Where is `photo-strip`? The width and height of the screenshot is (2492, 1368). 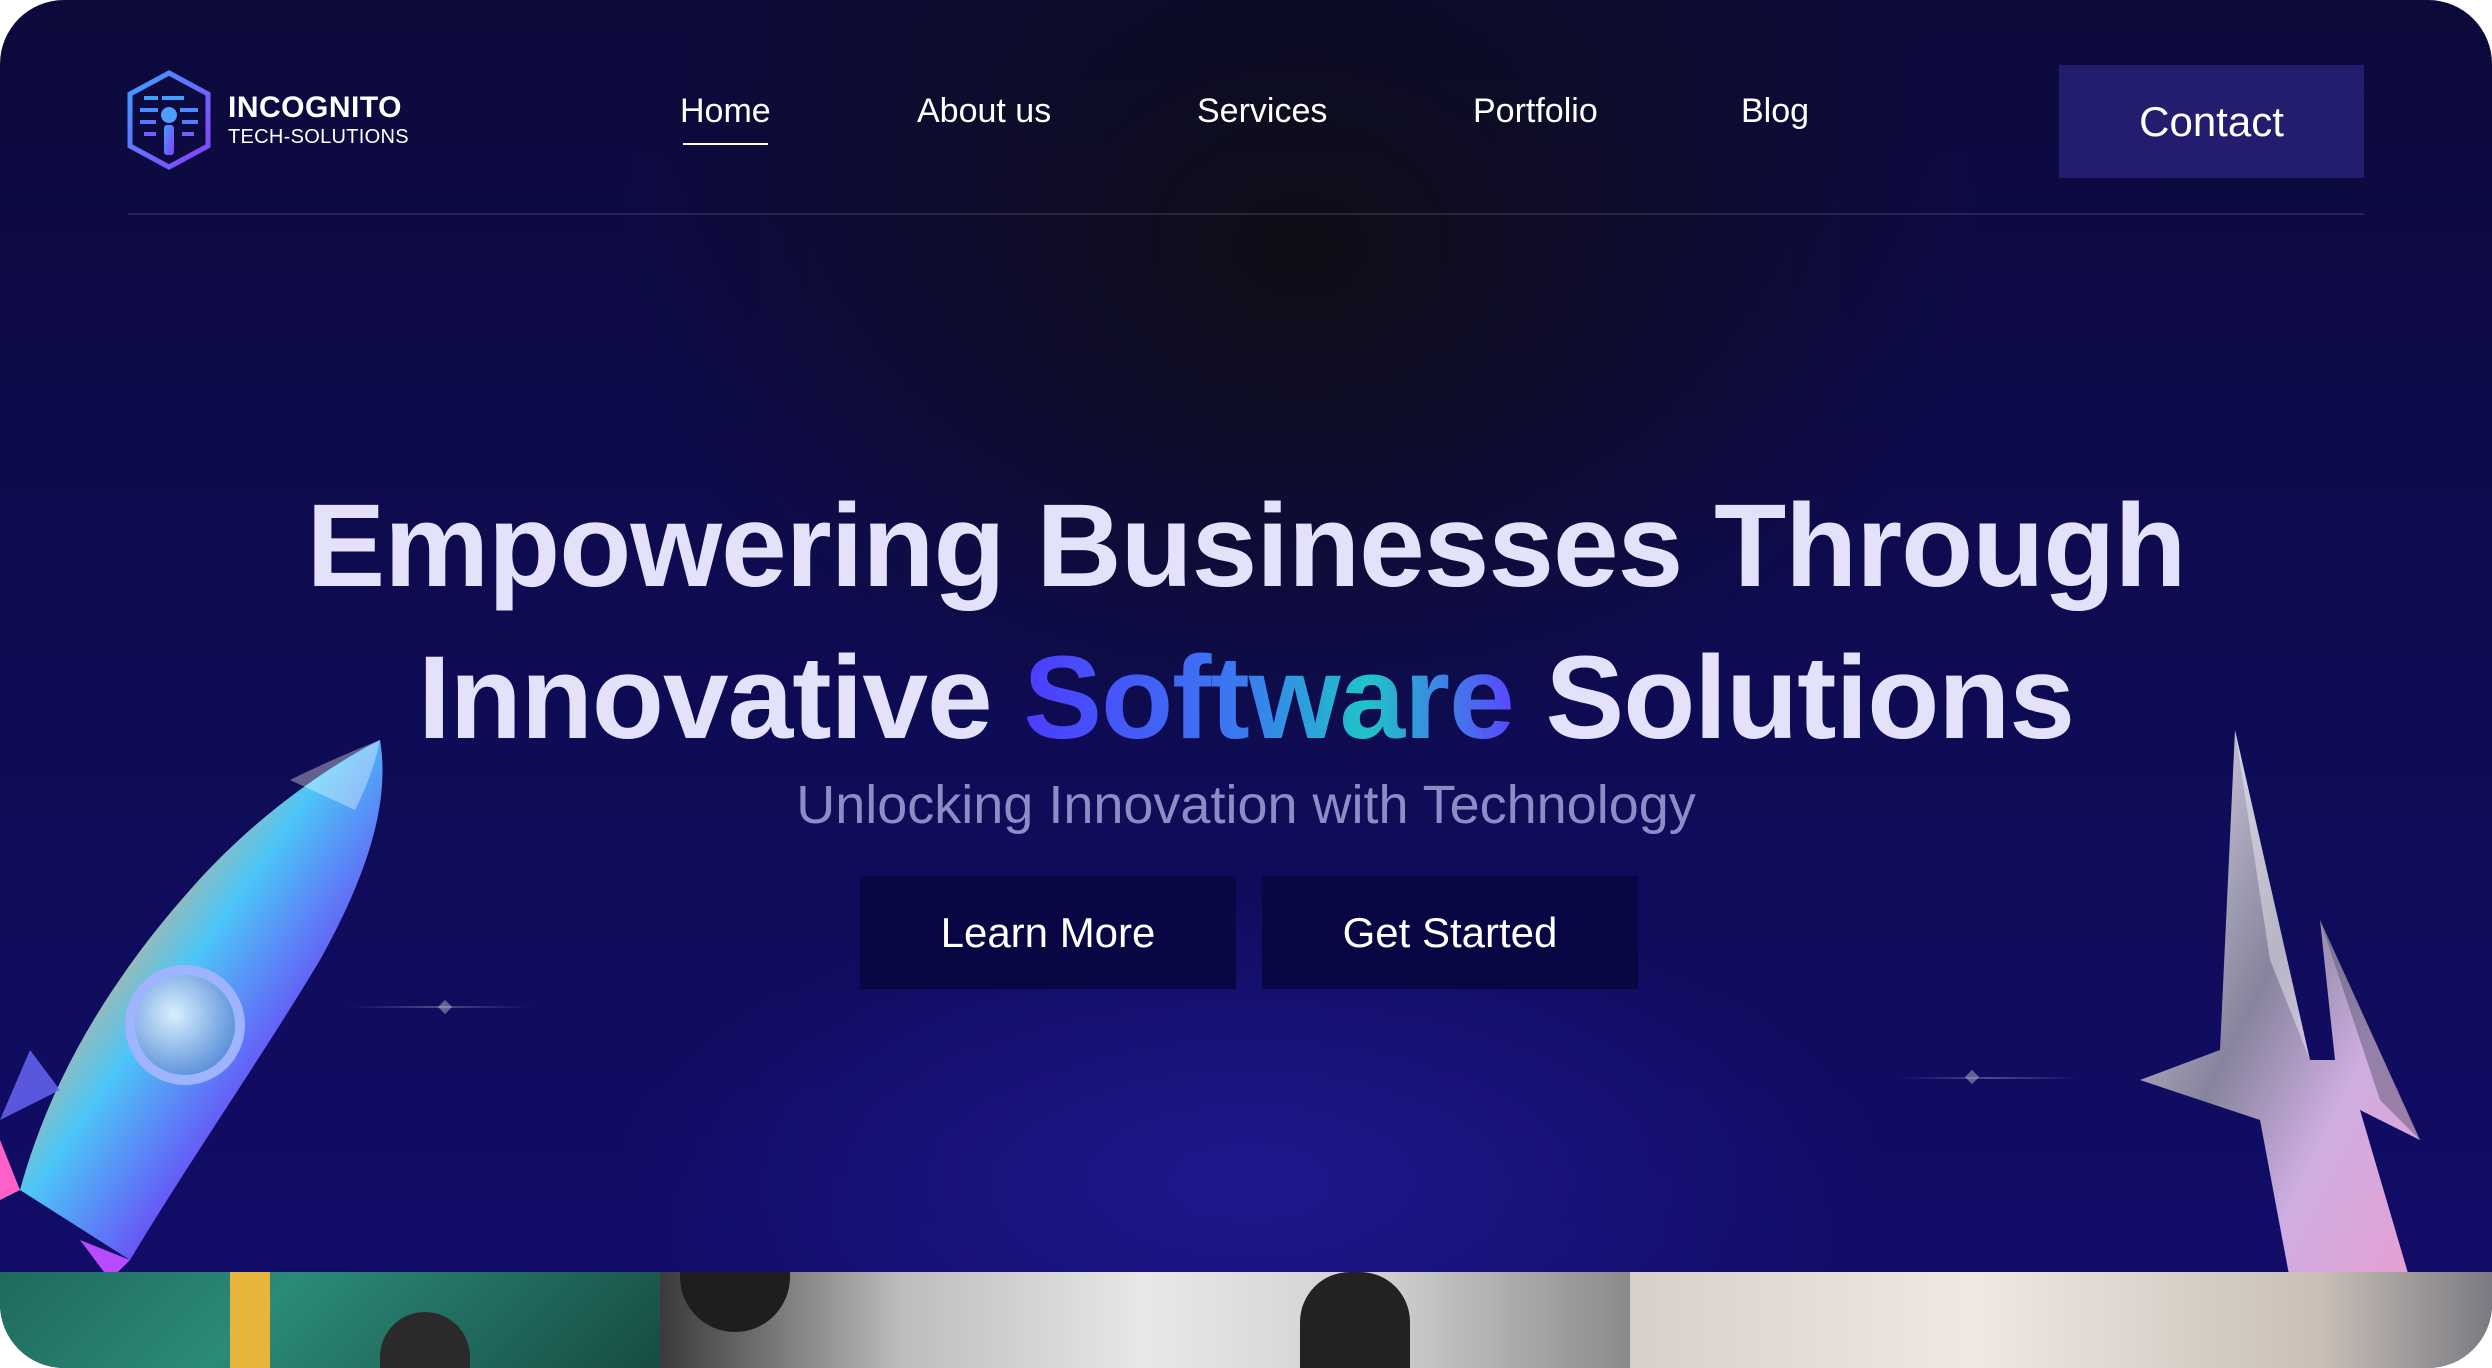
photo-strip is located at coordinates (1246, 1320).